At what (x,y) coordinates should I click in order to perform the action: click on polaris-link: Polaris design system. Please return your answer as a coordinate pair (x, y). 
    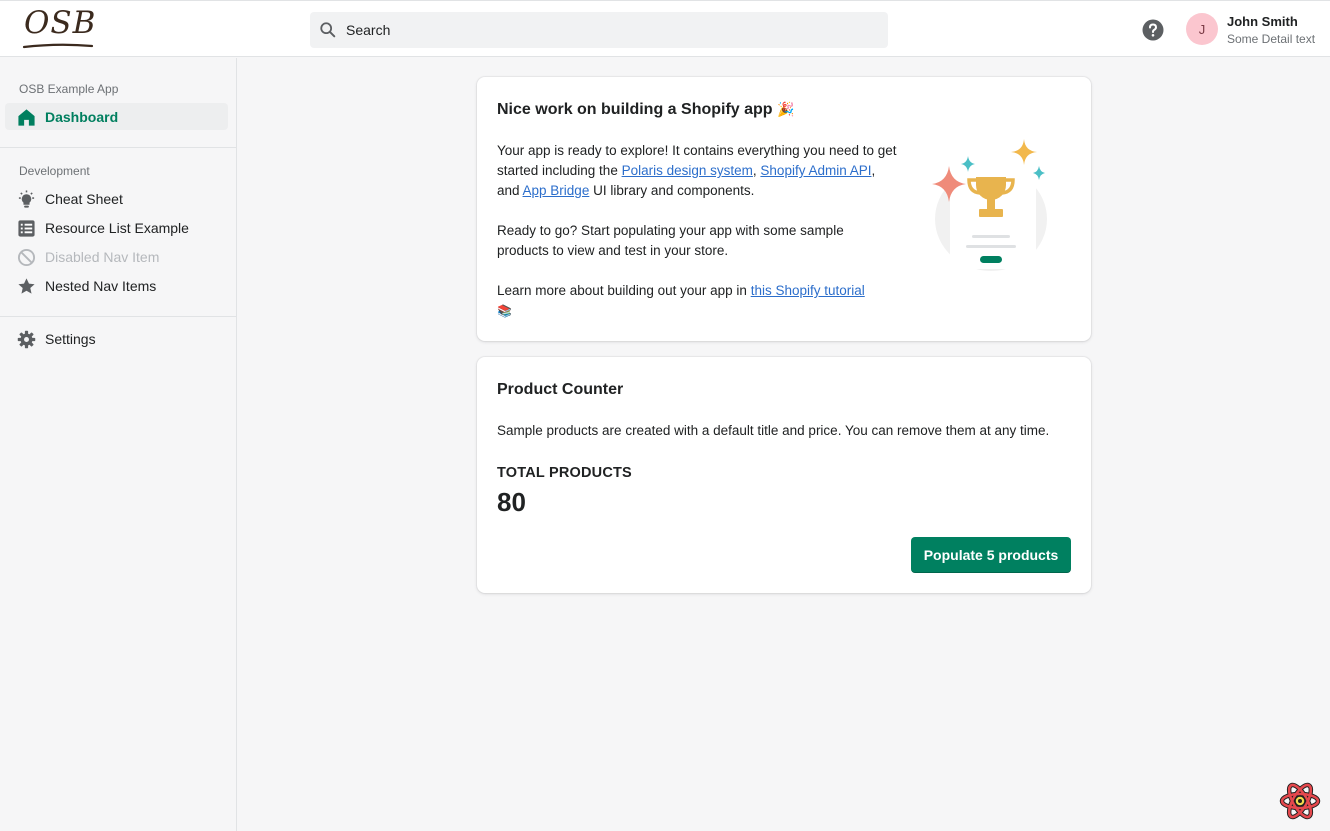
    Looking at the image, I should click on (687, 170).